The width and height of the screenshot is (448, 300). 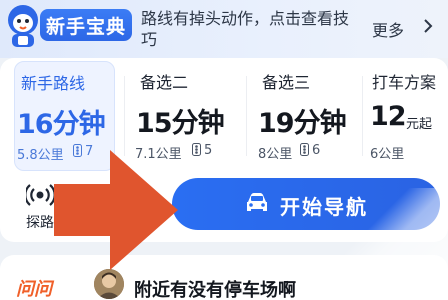 What do you see at coordinates (111, 223) in the screenshot?
I see `ar-label: AR导` at bounding box center [111, 223].